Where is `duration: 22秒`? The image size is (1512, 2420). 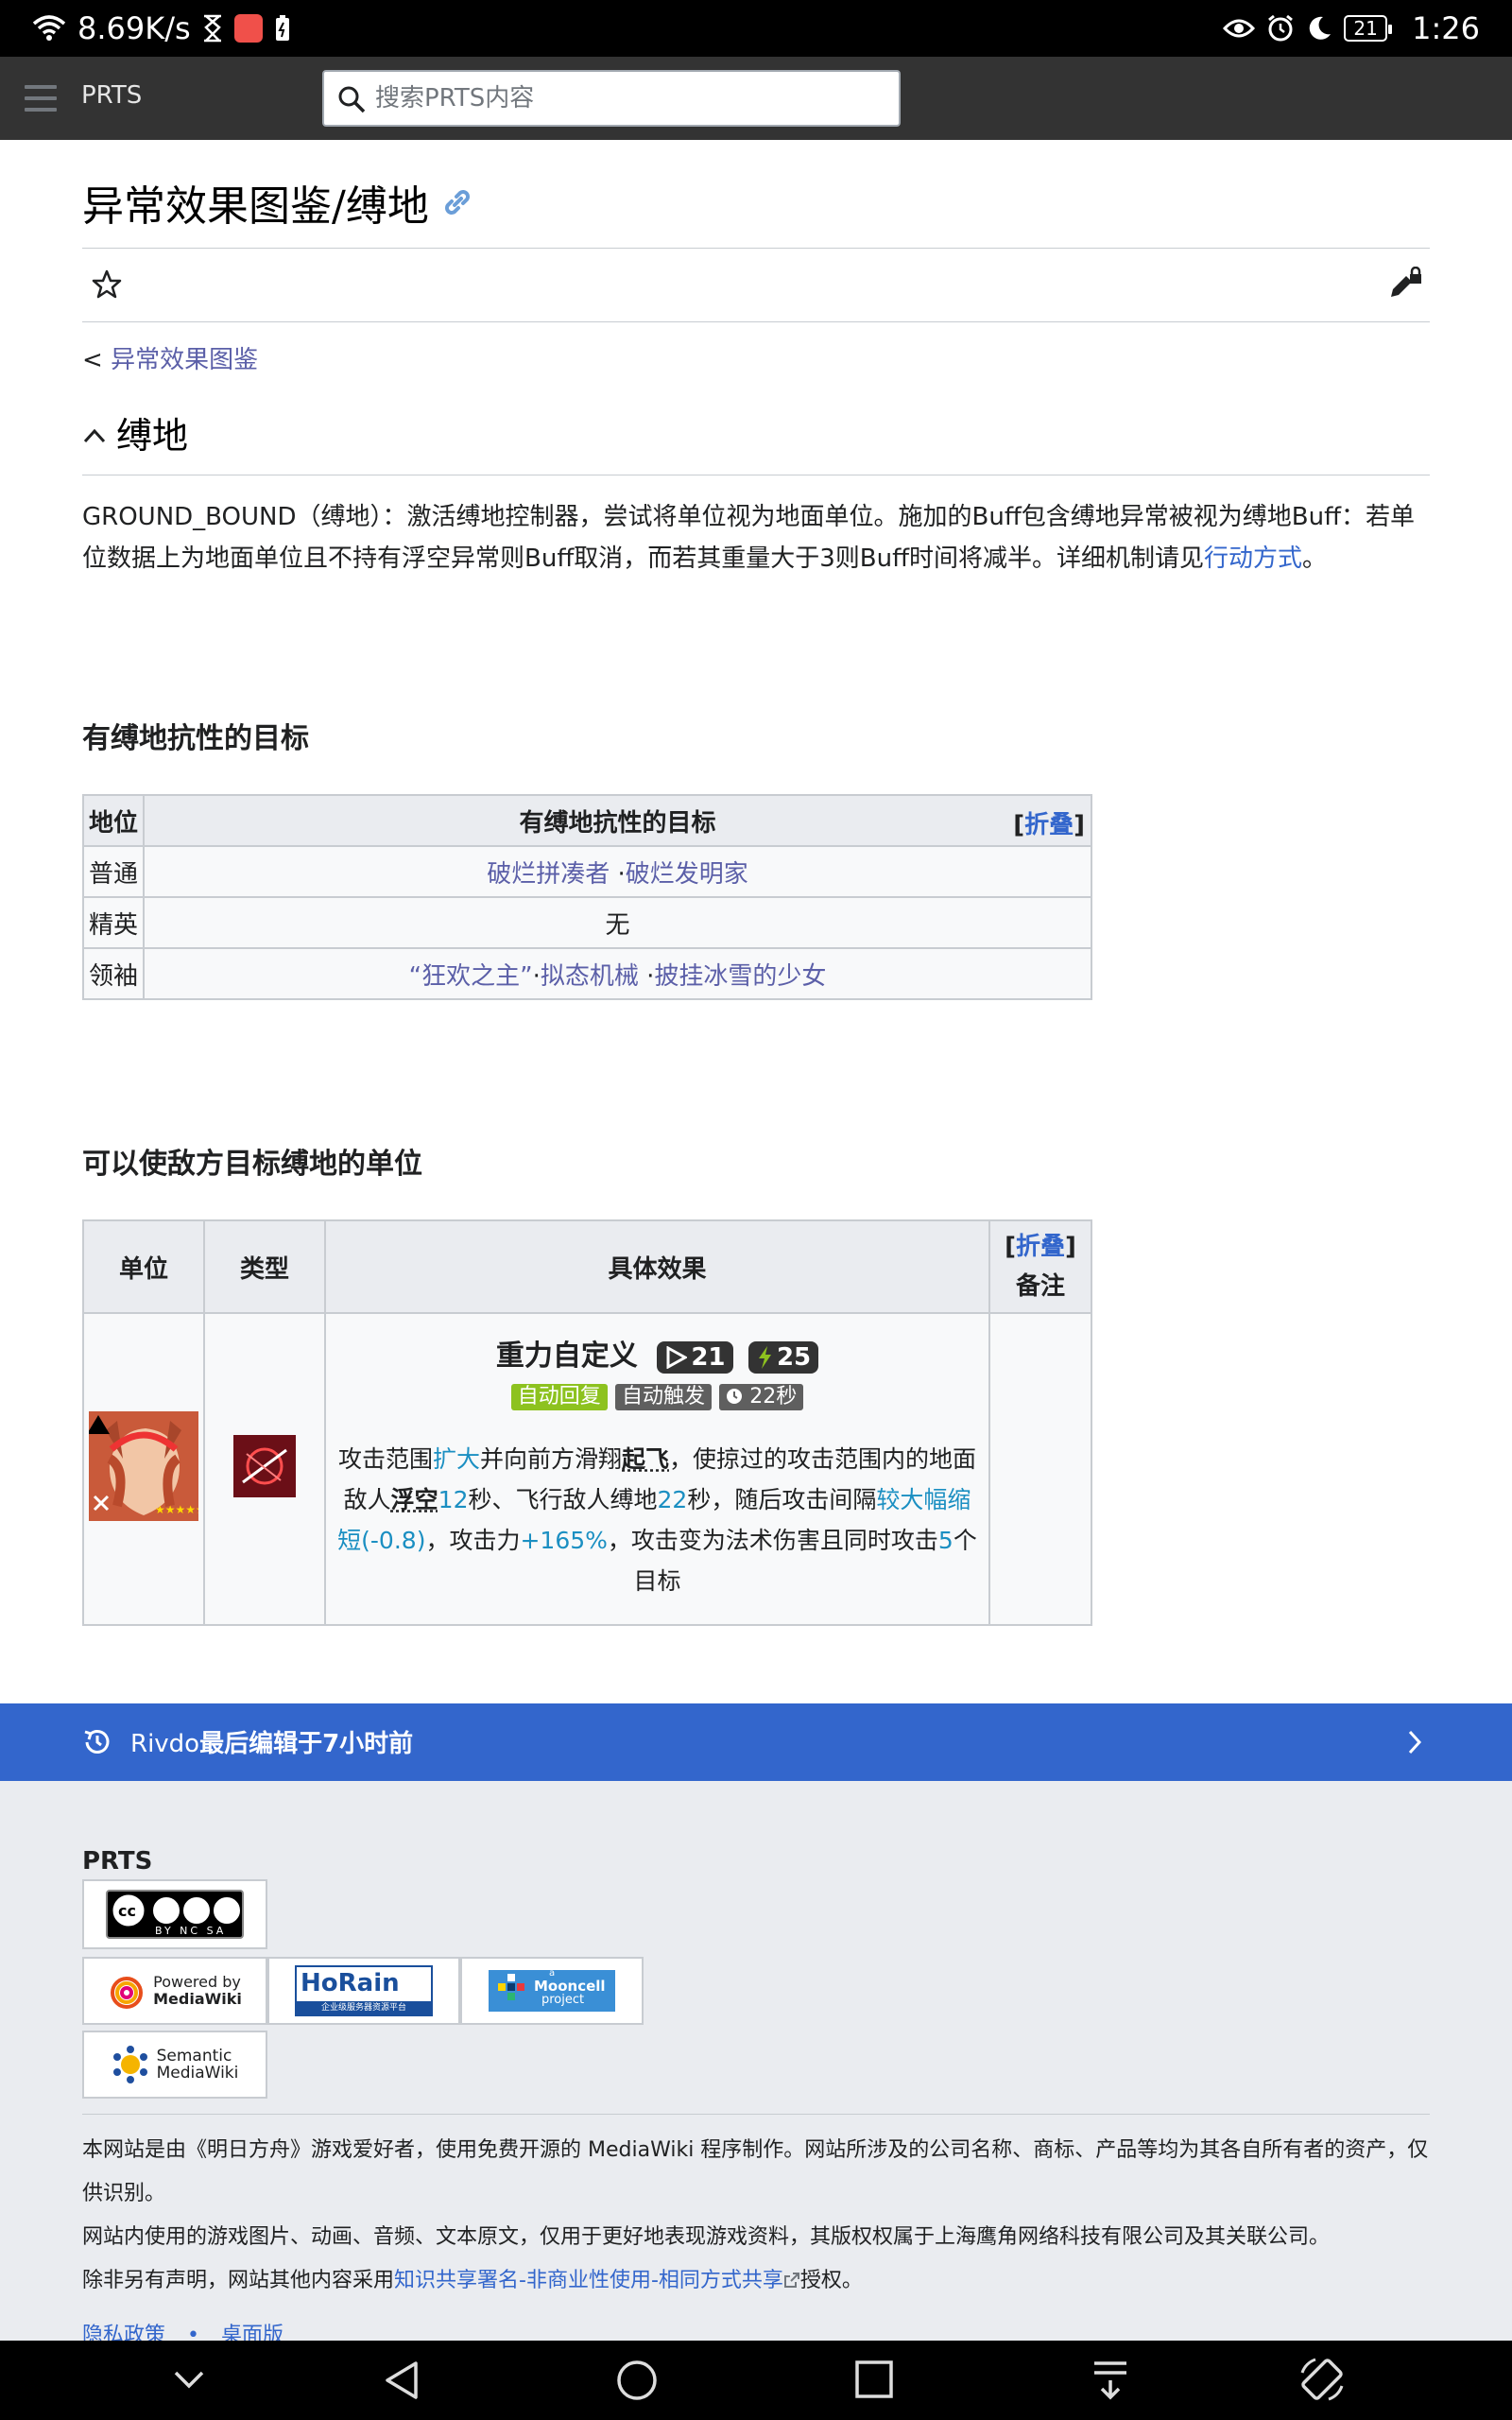 duration: 22秒 is located at coordinates (773, 1396).